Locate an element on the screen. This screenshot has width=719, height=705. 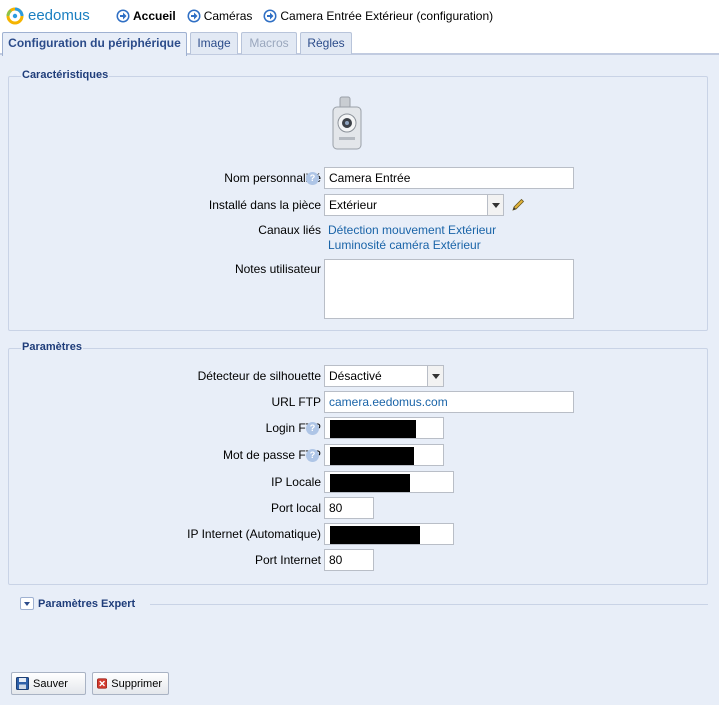
expert-toggle: Paramètres Expert is located at coordinates (77, 603).